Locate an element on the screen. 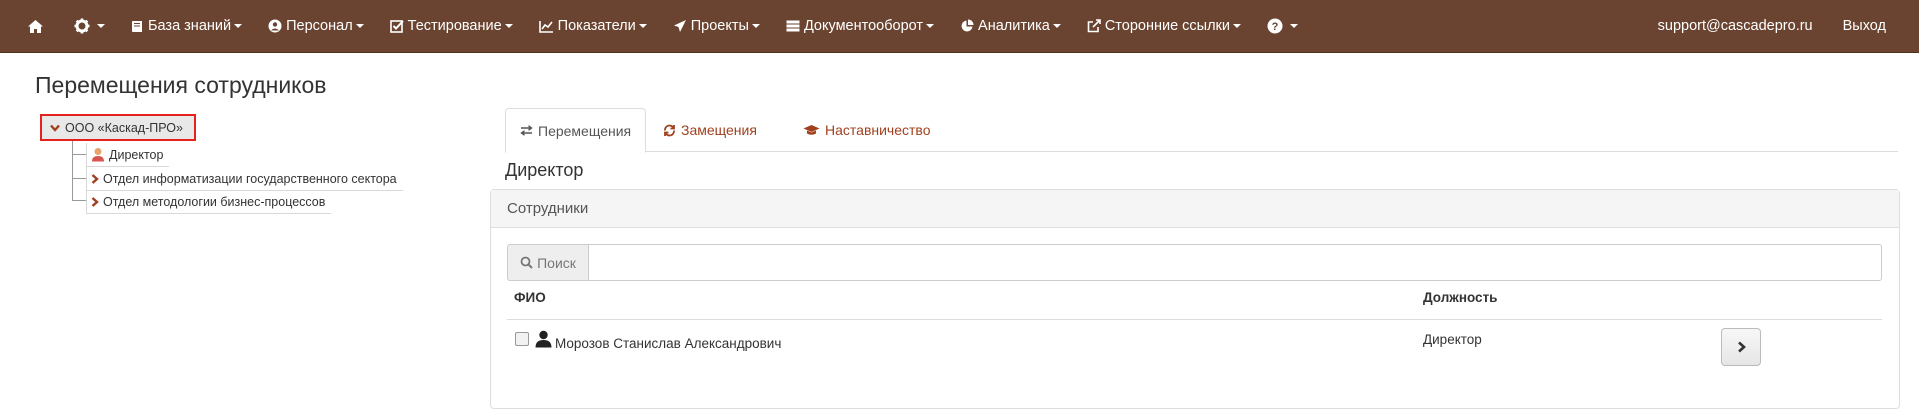  nav-external-links-label: Сторонние ссылки is located at coordinates (1167, 26).